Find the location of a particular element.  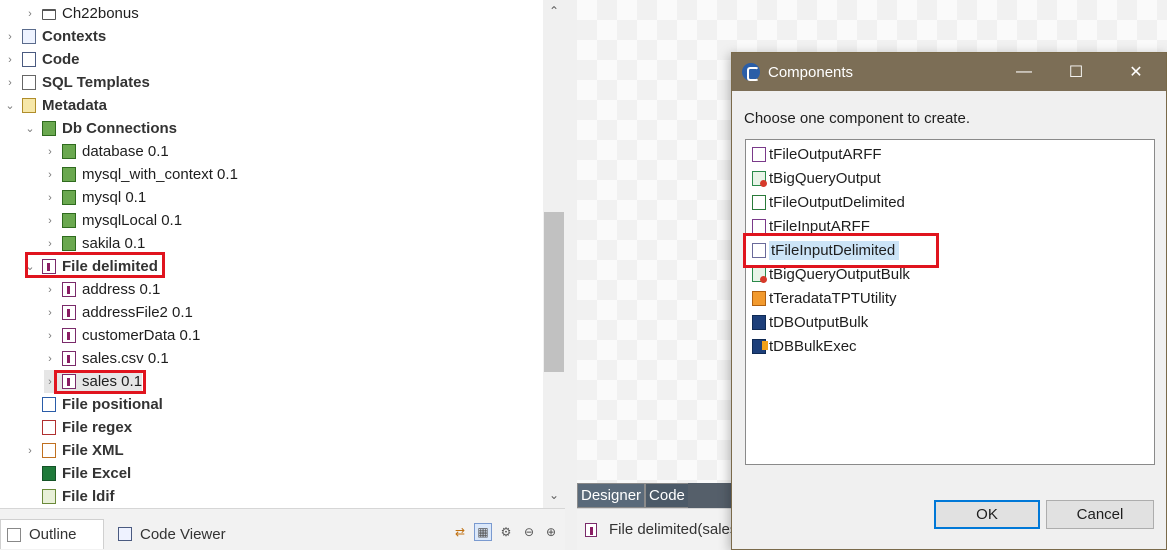

scroll-down-icon: ⌄ is located at coordinates (554, 495).